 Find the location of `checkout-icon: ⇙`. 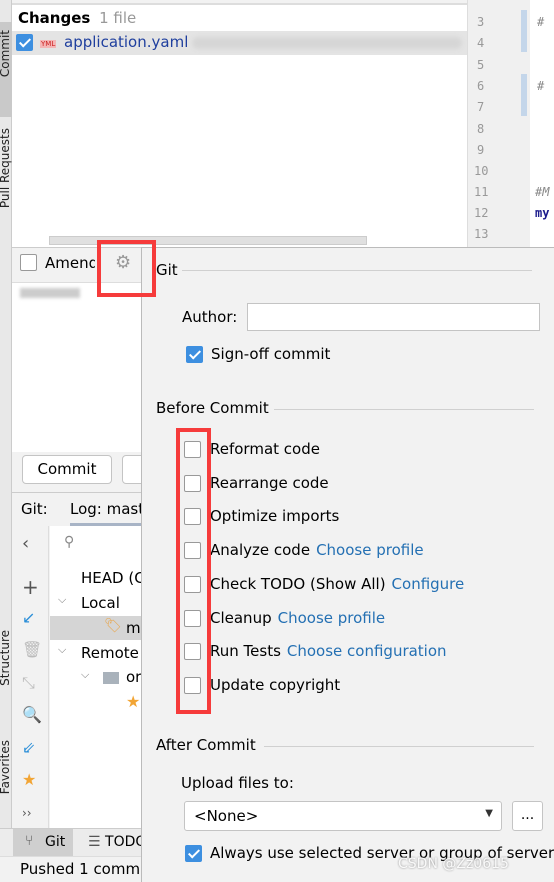

checkout-icon: ⇙ is located at coordinates (28, 747).